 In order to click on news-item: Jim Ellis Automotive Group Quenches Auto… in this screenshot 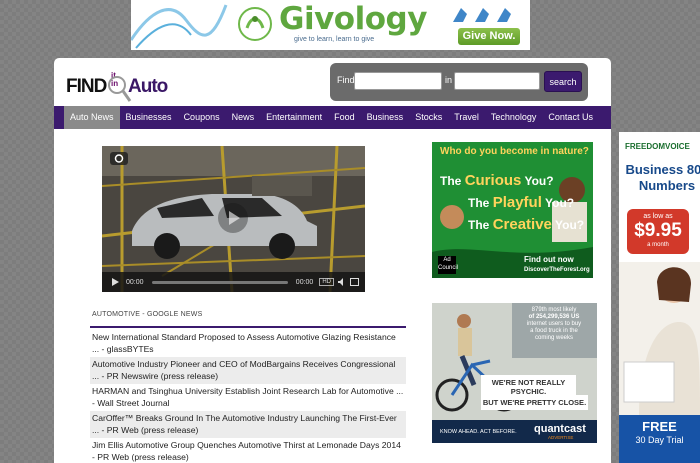, I will do `click(248, 450)`.